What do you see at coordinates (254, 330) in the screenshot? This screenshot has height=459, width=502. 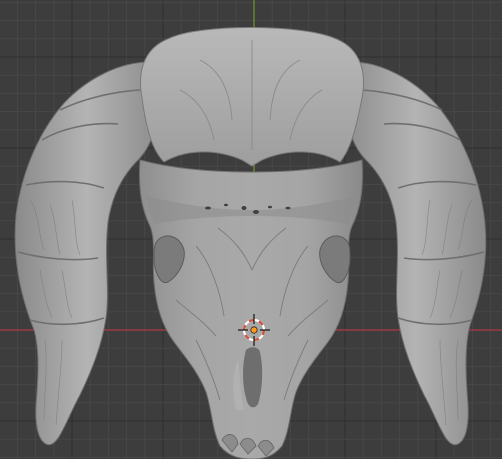 I see `object-origin-icon` at bounding box center [254, 330].